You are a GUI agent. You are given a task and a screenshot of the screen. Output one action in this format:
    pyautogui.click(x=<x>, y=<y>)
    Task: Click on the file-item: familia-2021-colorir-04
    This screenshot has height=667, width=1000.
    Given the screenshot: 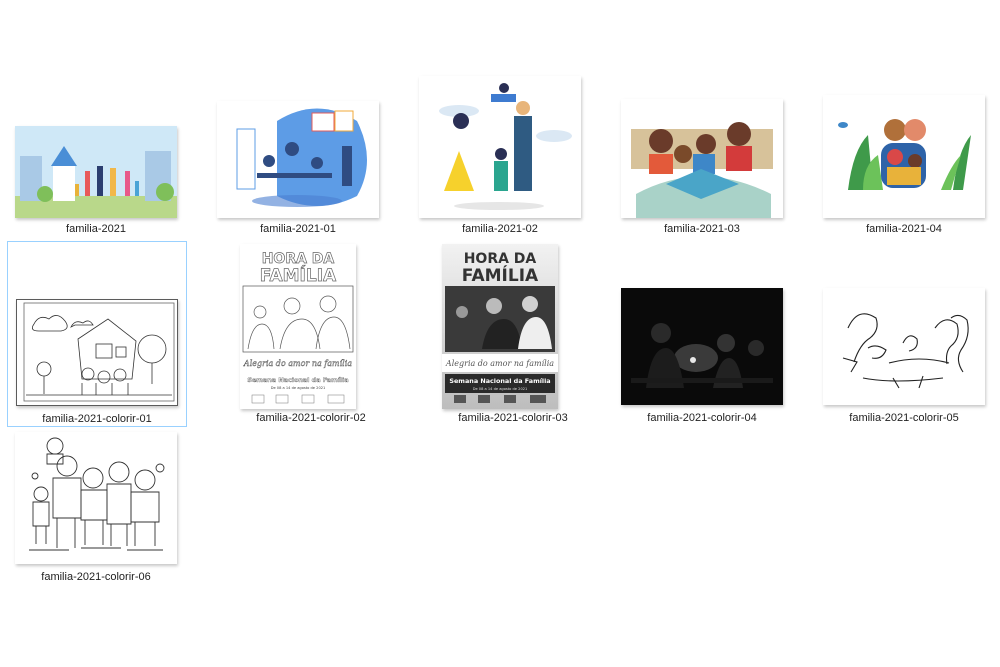 What is the action you would take?
    pyautogui.click(x=702, y=334)
    